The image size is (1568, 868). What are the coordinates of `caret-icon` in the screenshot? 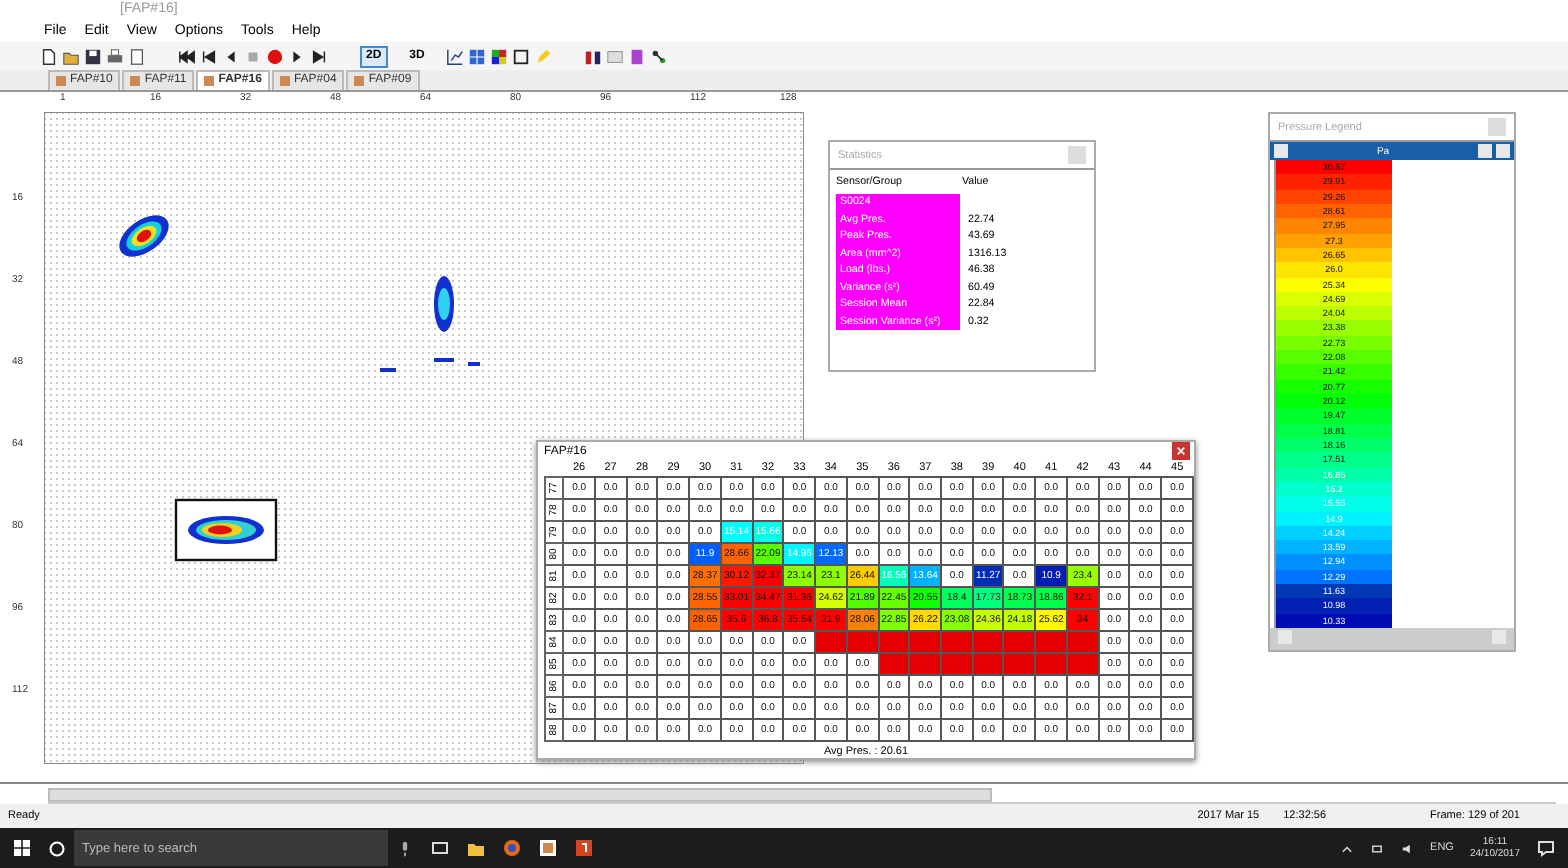 It's located at (1347, 848).